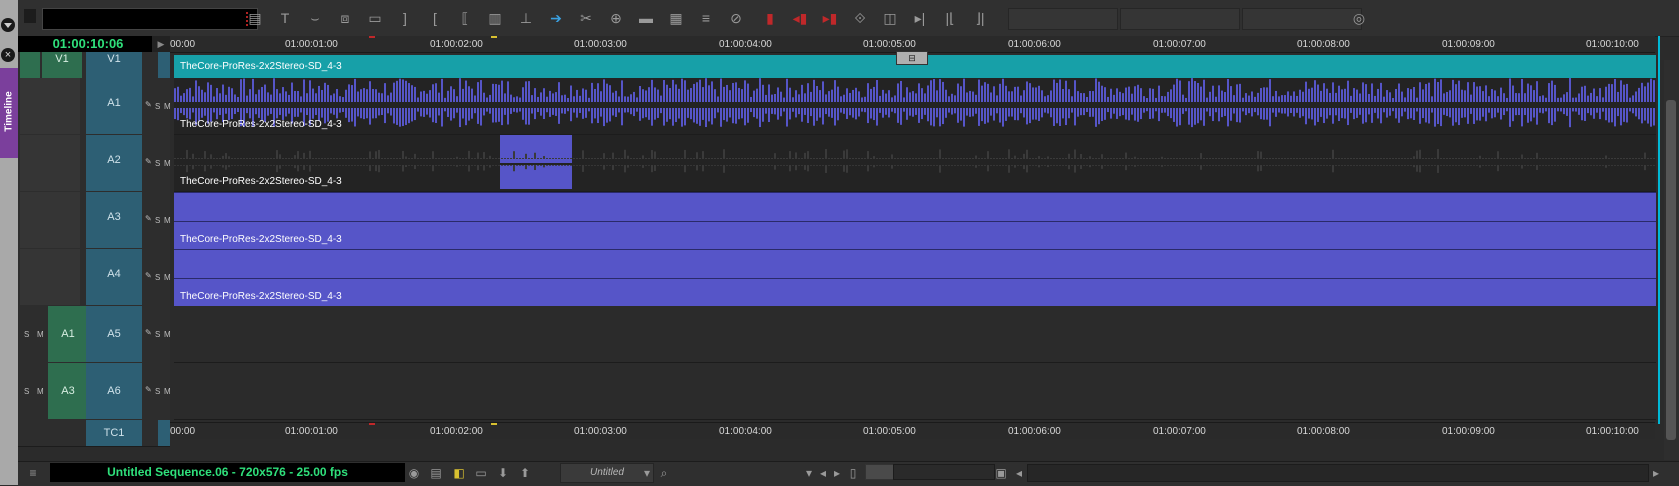 Image resolution: width=1679 pixels, height=486 pixels. What do you see at coordinates (315, 18) in the screenshot?
I see `splice-icon: ⌣` at bounding box center [315, 18].